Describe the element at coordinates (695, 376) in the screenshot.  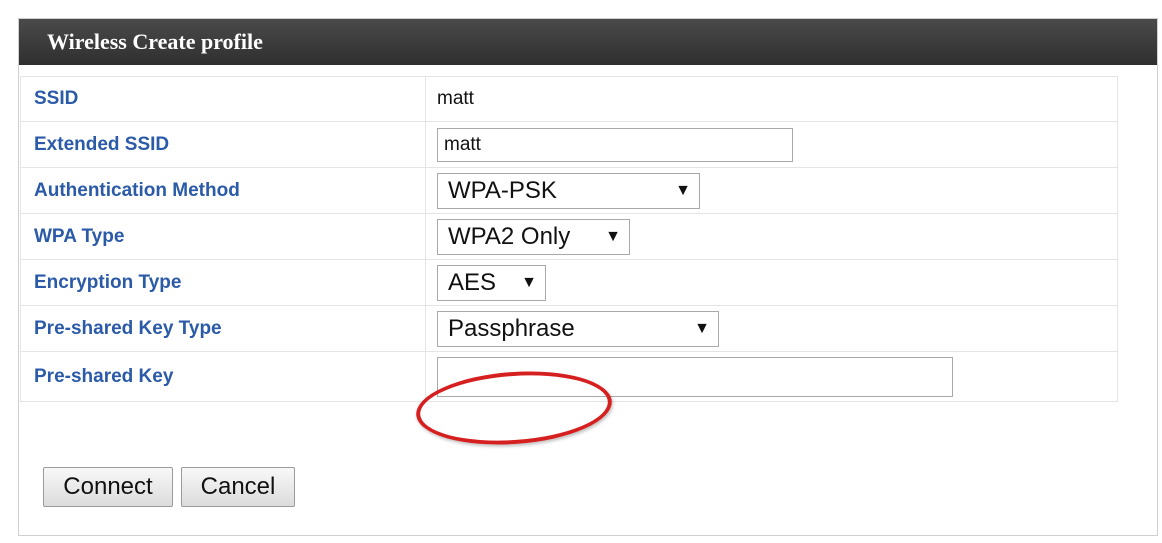
I see `psk-input` at that location.